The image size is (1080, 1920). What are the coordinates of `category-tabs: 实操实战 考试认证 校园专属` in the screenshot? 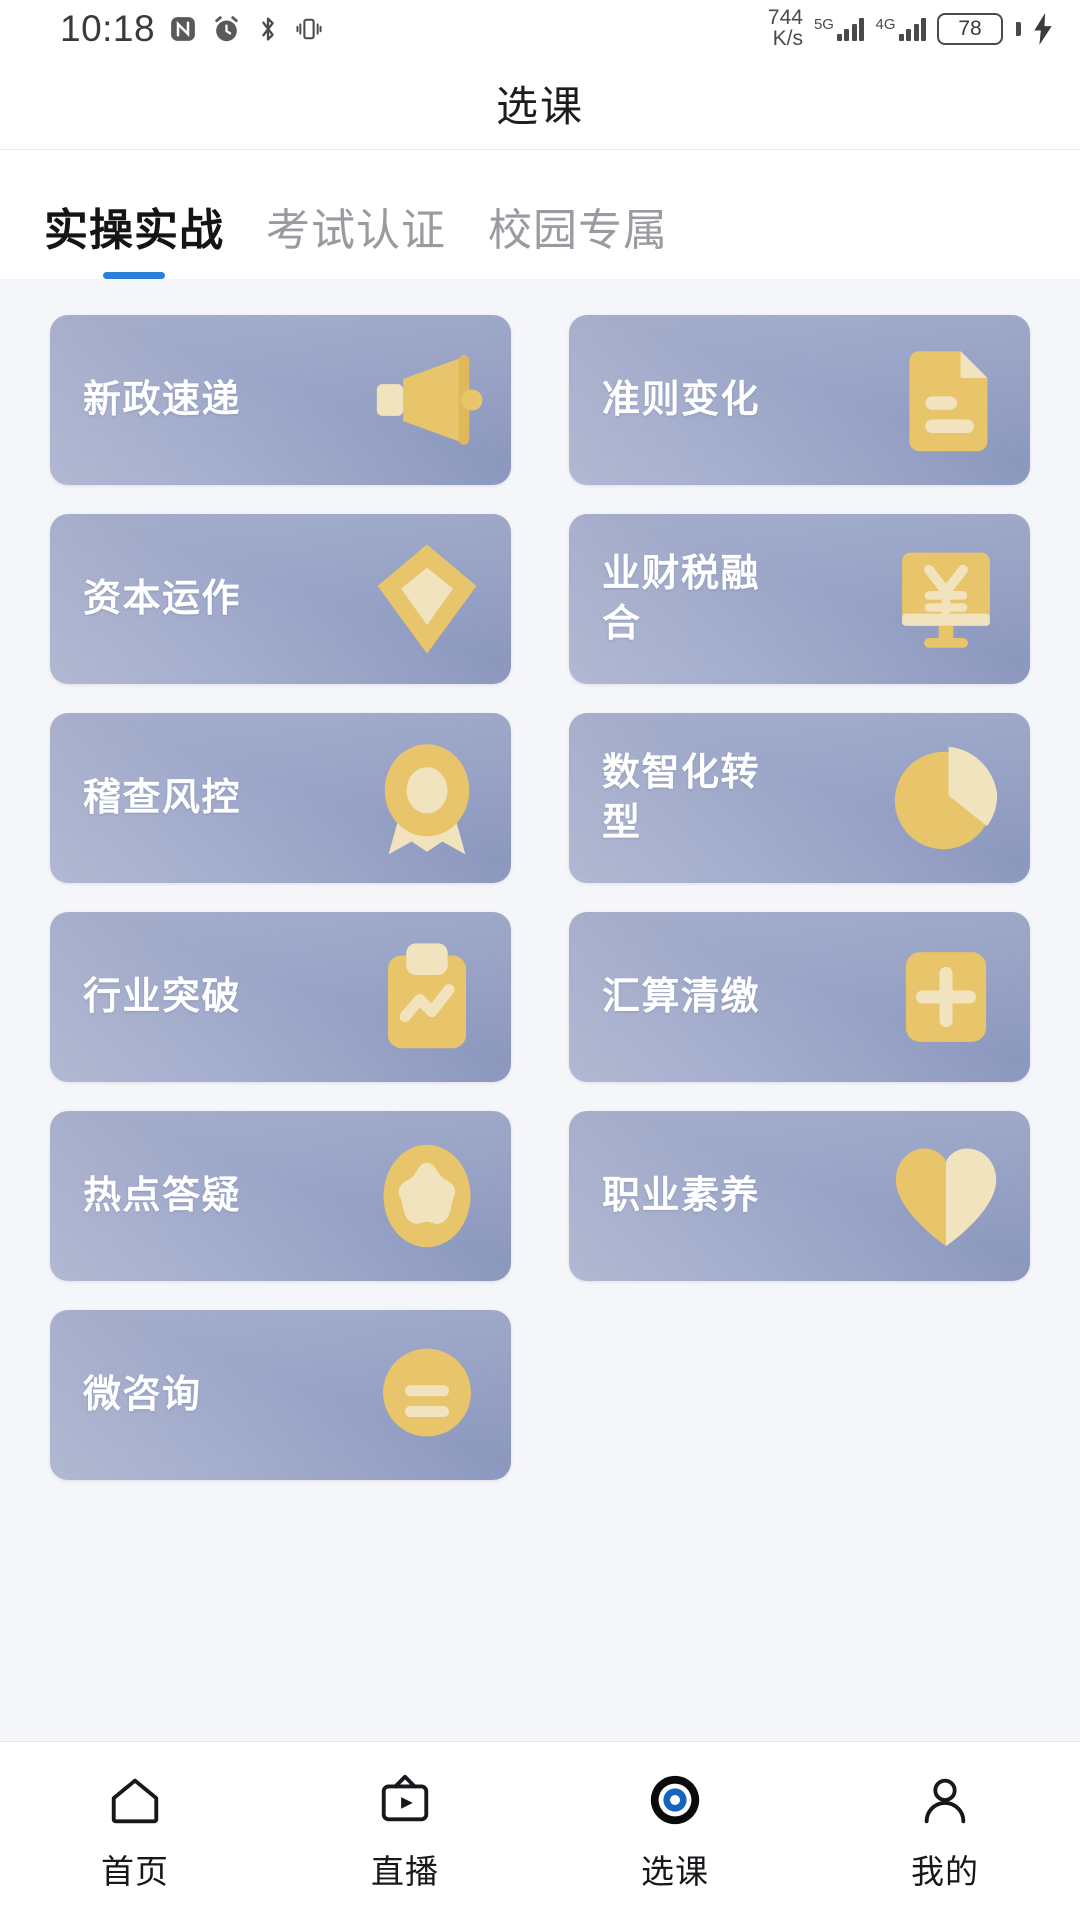 It's located at (540, 214).